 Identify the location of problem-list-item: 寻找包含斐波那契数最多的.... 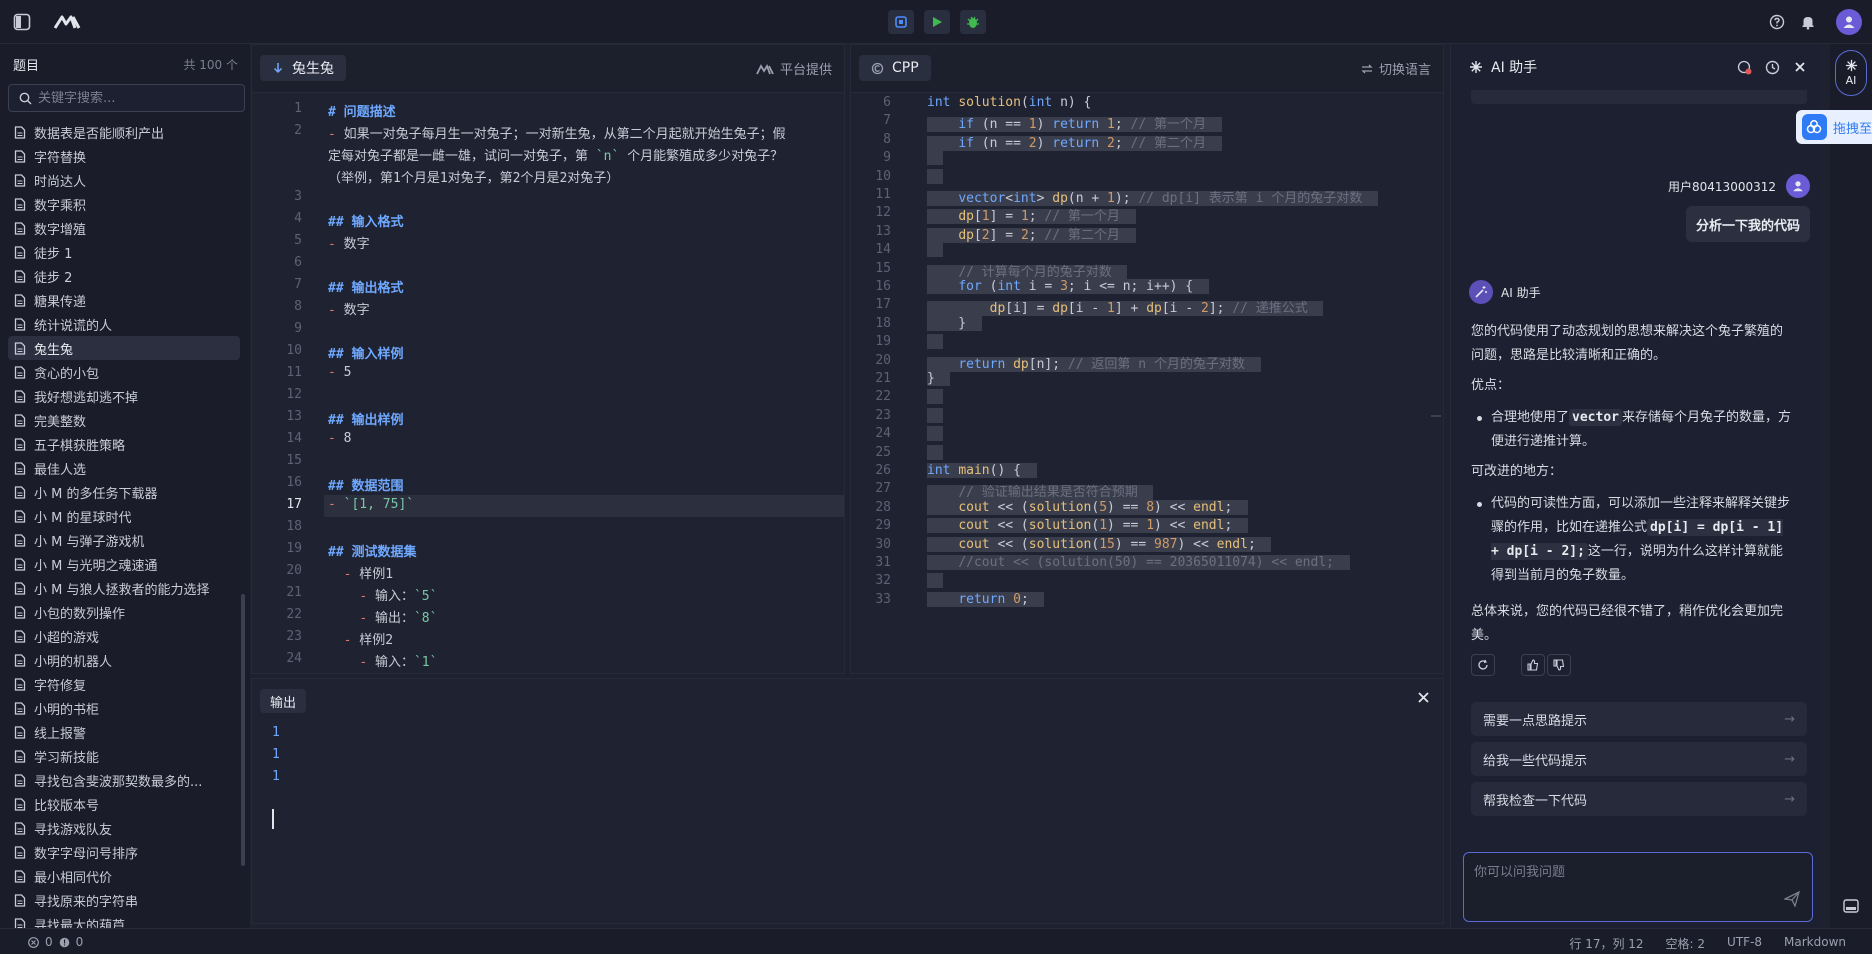
(124, 780).